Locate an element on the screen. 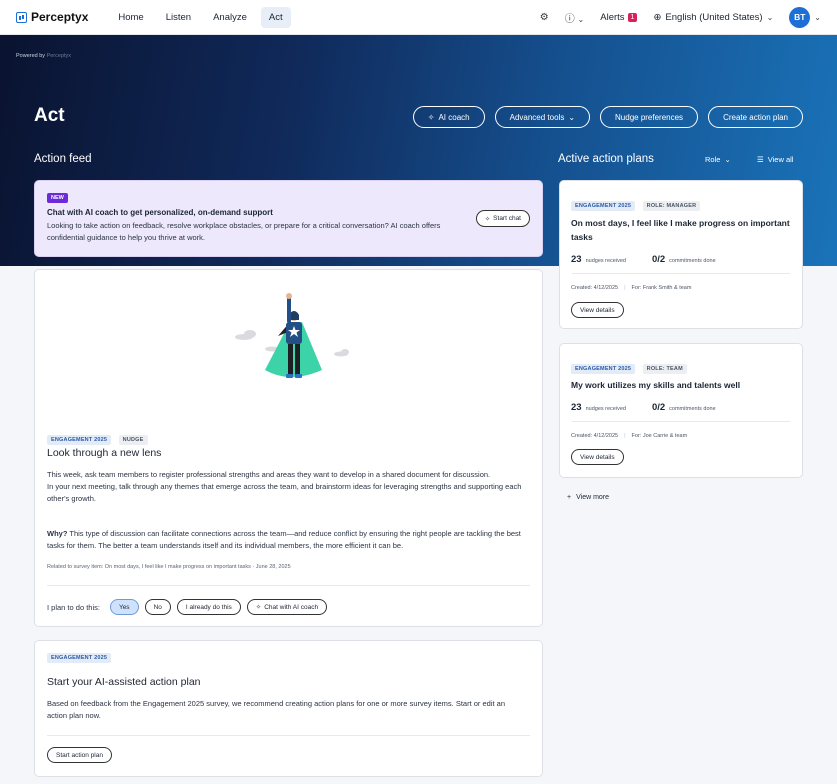 This screenshot has height=784, width=837. alerts-count-badge: 1 is located at coordinates (632, 17).